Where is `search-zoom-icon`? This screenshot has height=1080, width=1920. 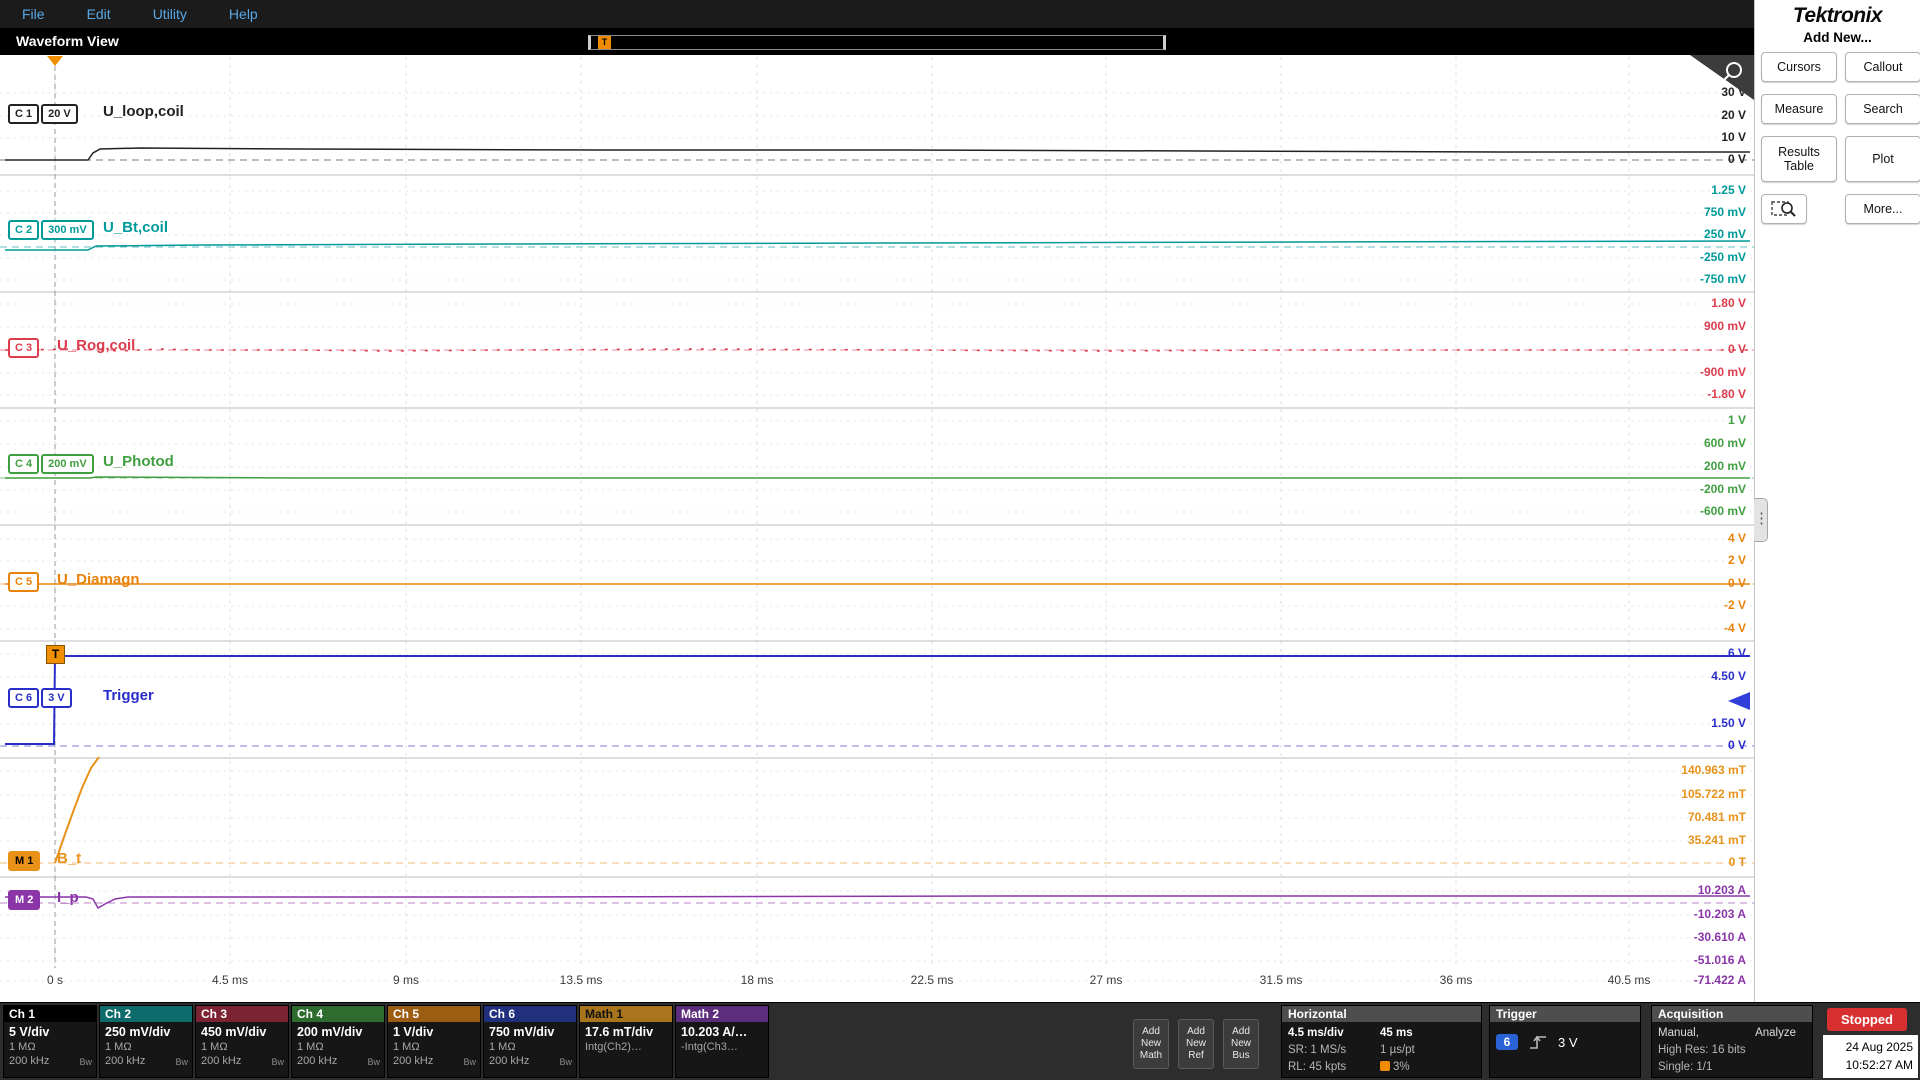
search-zoom-icon is located at coordinates (1783, 209).